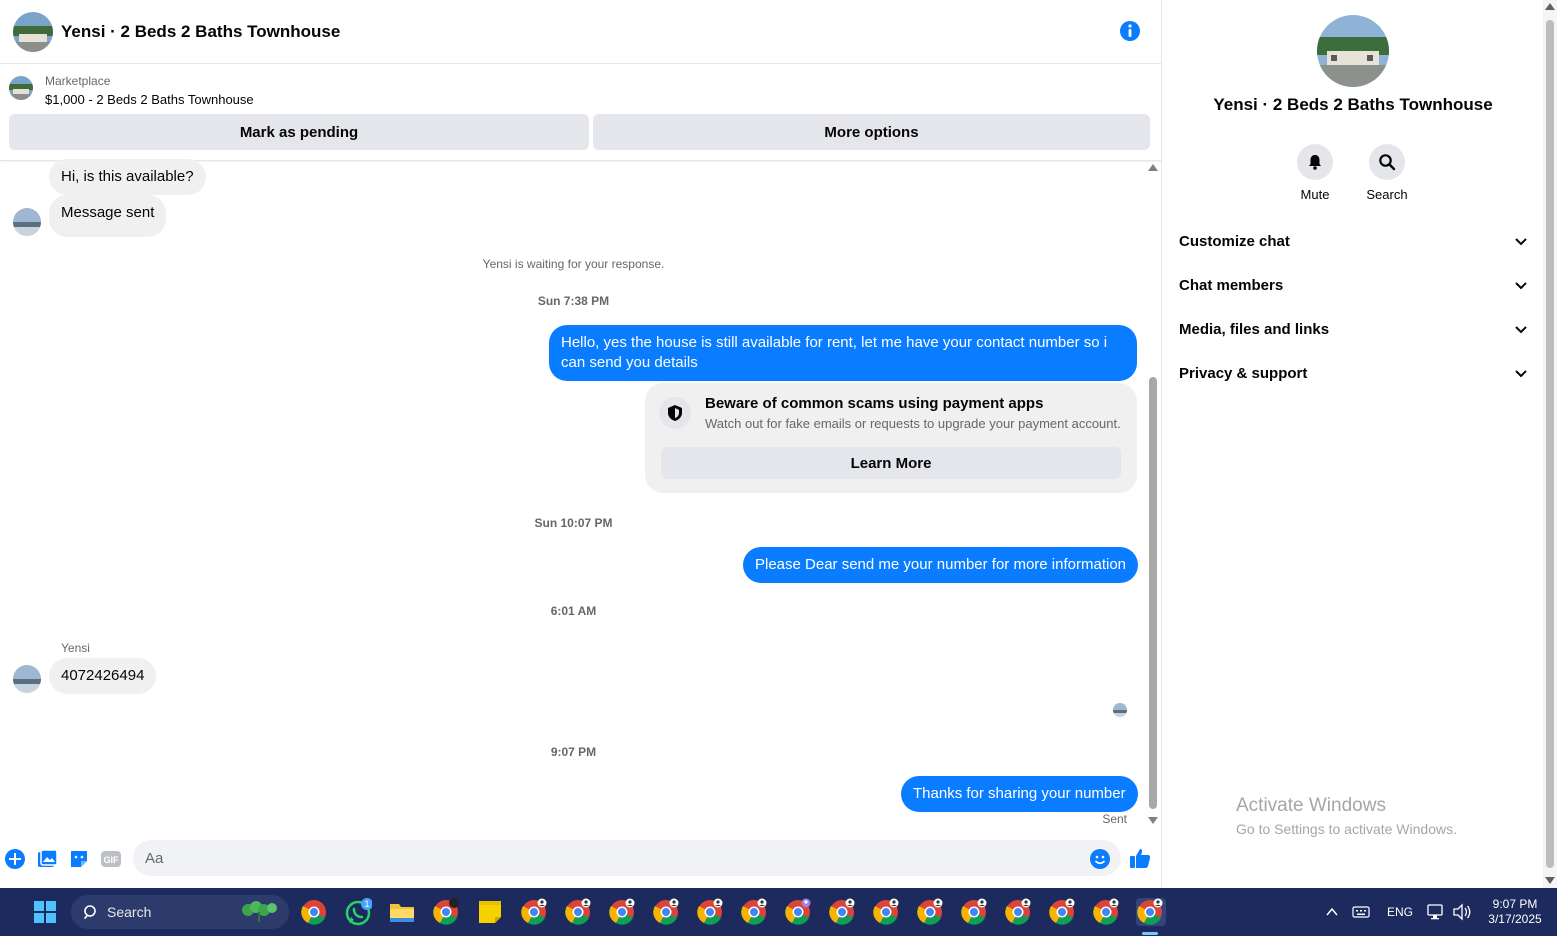 The width and height of the screenshot is (1557, 936). Describe the element at coordinates (1153, 167) in the screenshot. I see `scroll-up-arrow` at that location.